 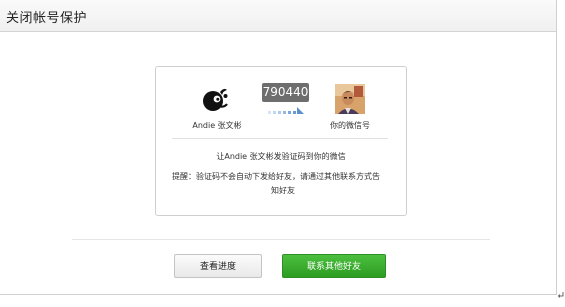 I want to click on footer-divider, so click(x=281, y=239).